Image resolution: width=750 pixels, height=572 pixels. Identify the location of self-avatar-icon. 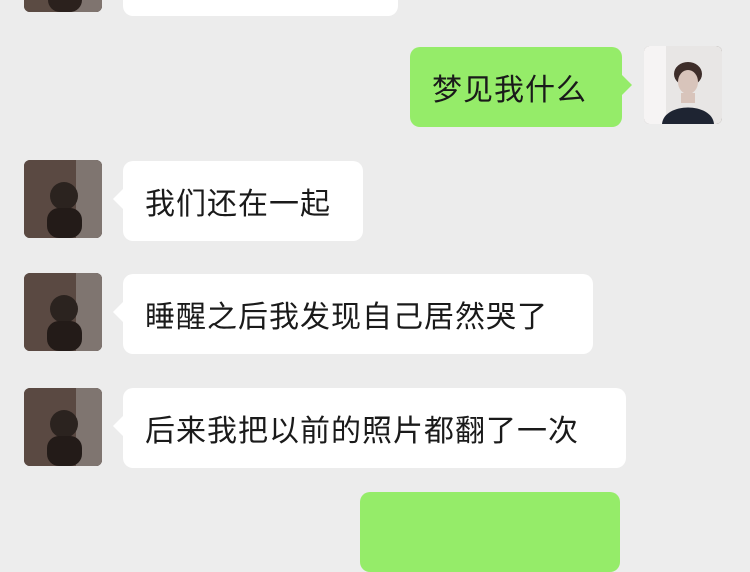
(683, 85).